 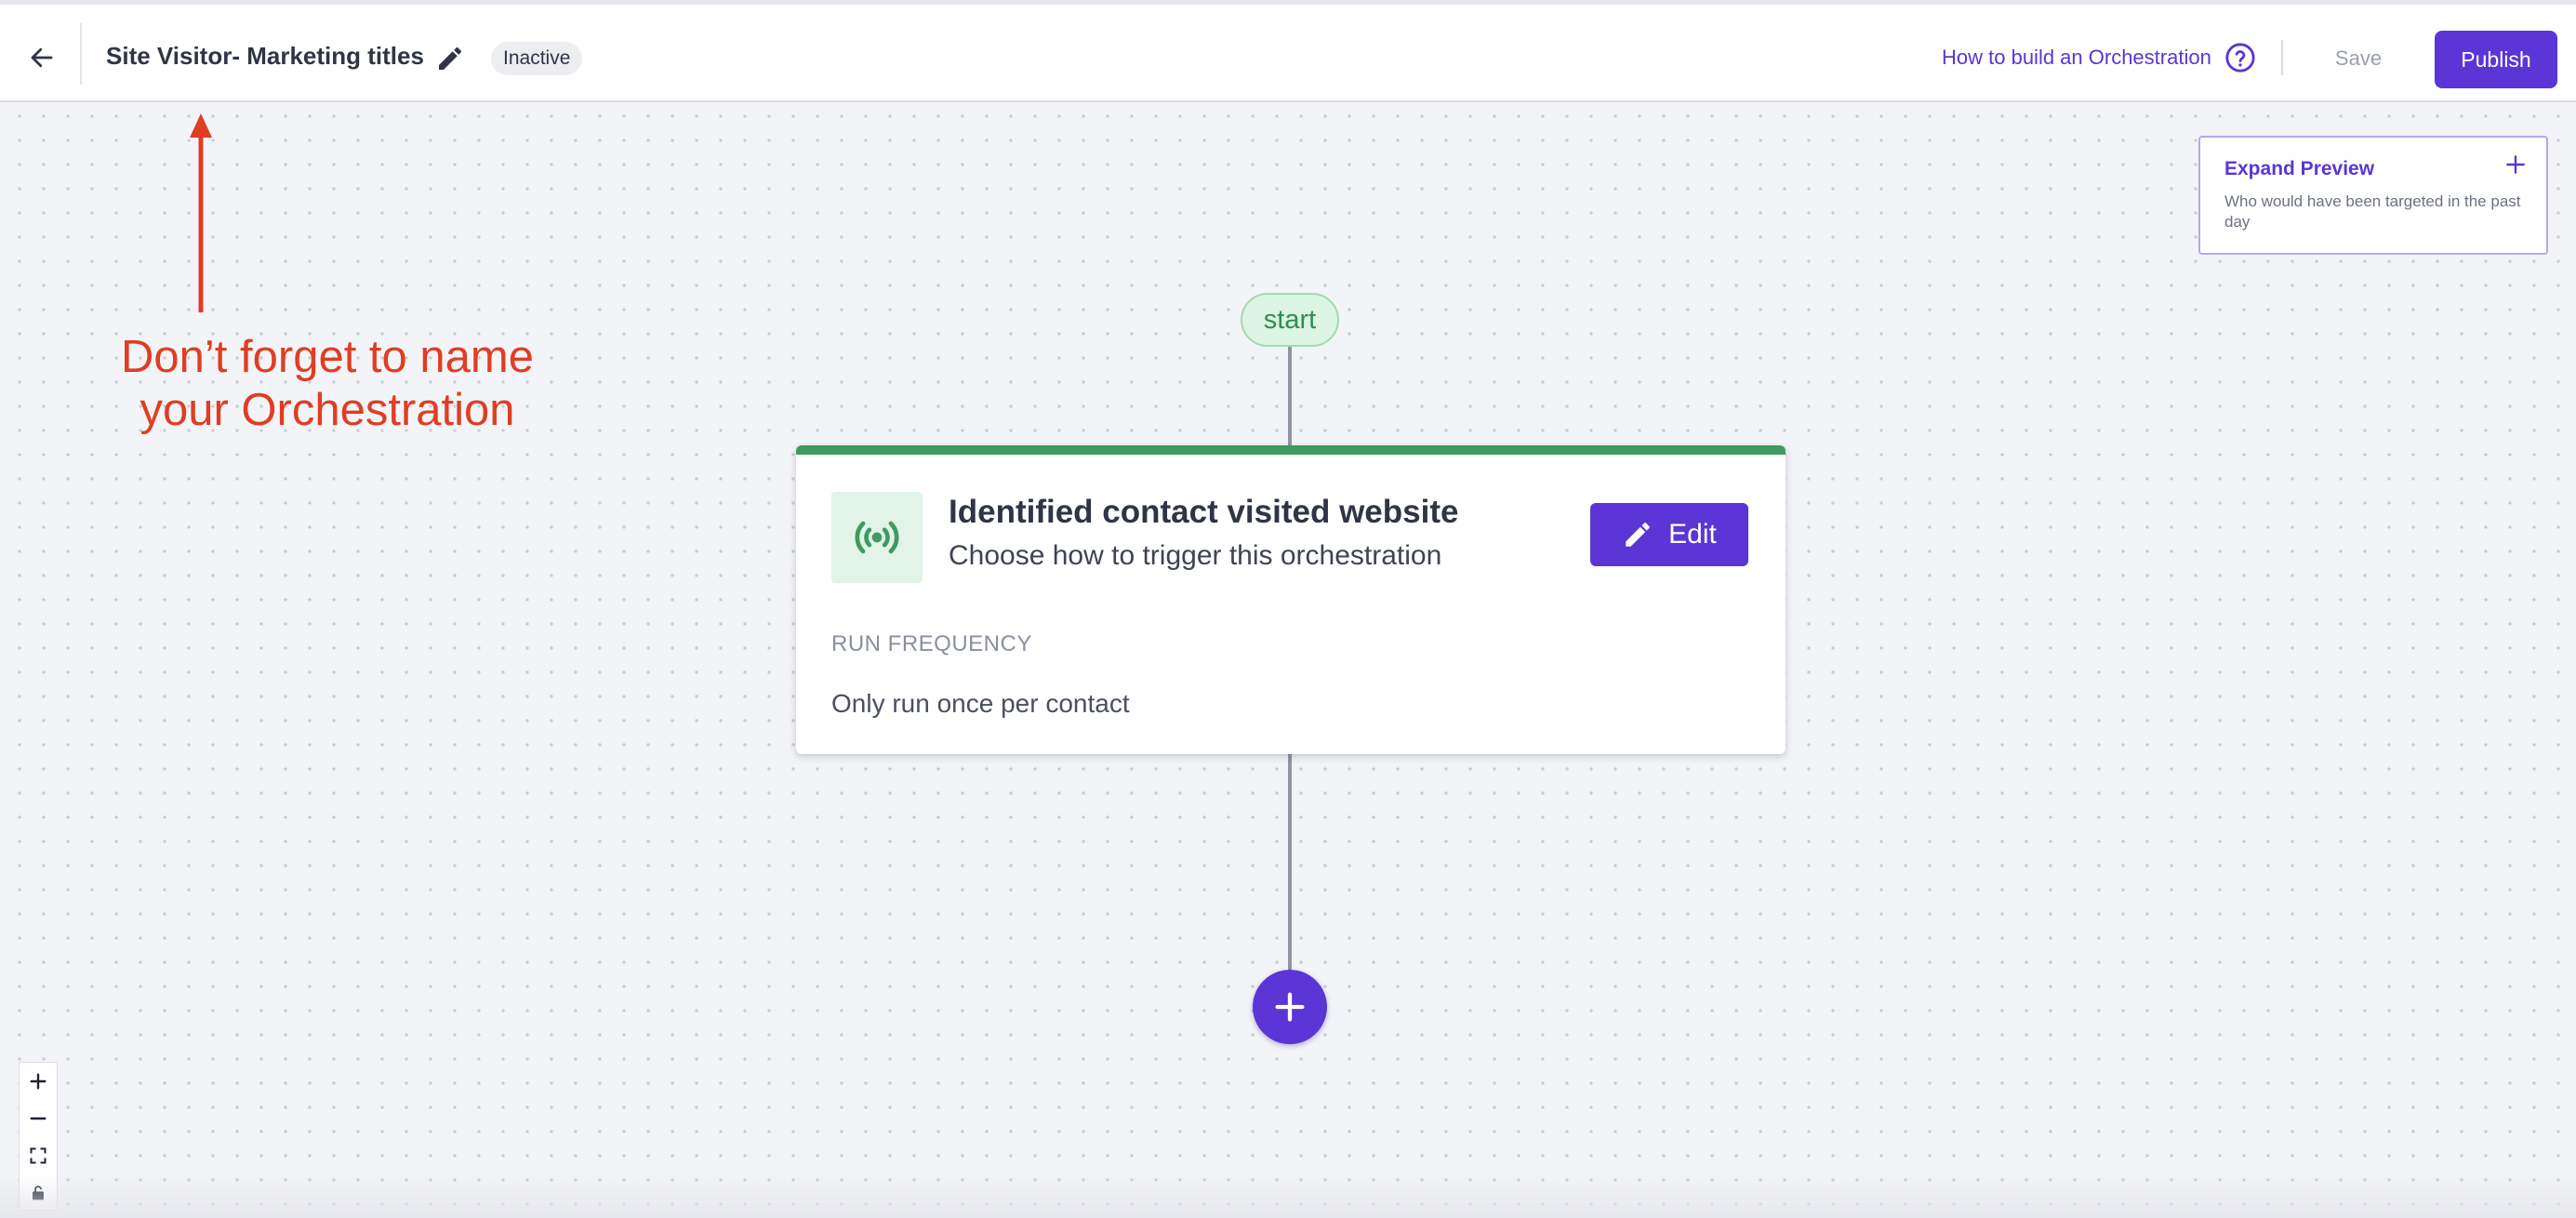 What do you see at coordinates (265, 56) in the screenshot?
I see `orchestration-title: Site Visitor- Marketing titles` at bounding box center [265, 56].